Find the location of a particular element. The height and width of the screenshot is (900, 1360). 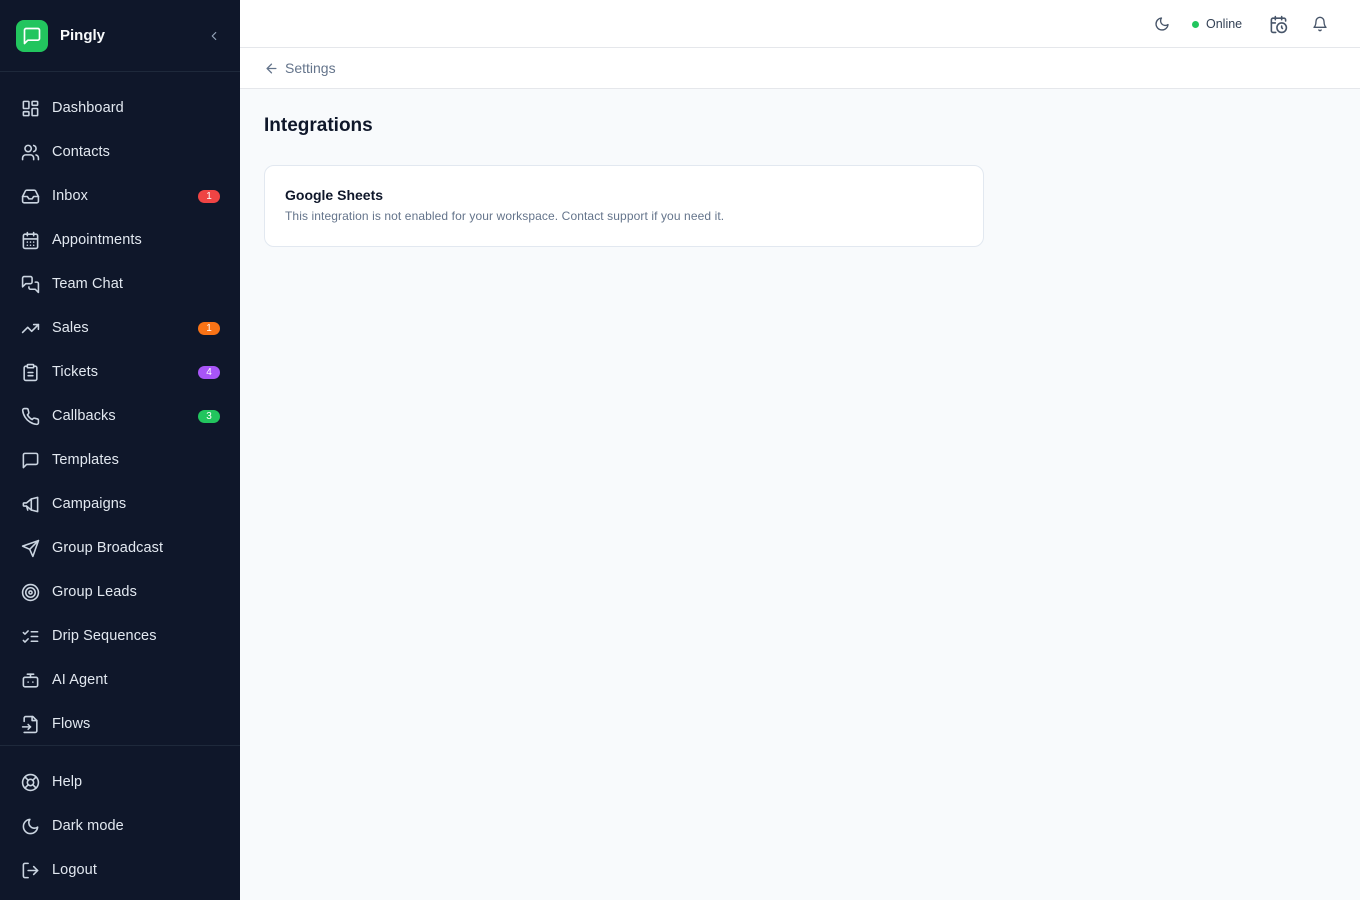

sidebar-item-callbacks: Callbacks 3 is located at coordinates (120, 416).